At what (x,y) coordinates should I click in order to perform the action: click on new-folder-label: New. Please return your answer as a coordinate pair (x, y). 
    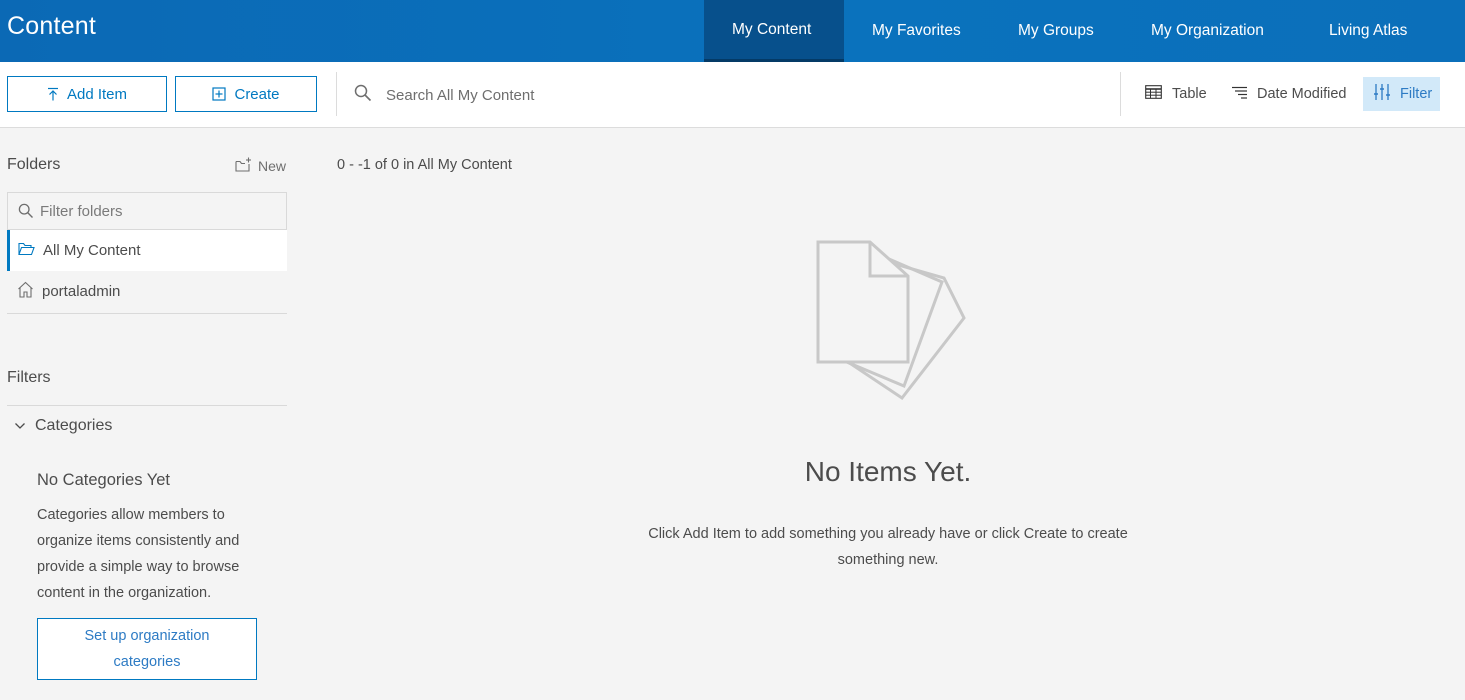
    Looking at the image, I should click on (272, 166).